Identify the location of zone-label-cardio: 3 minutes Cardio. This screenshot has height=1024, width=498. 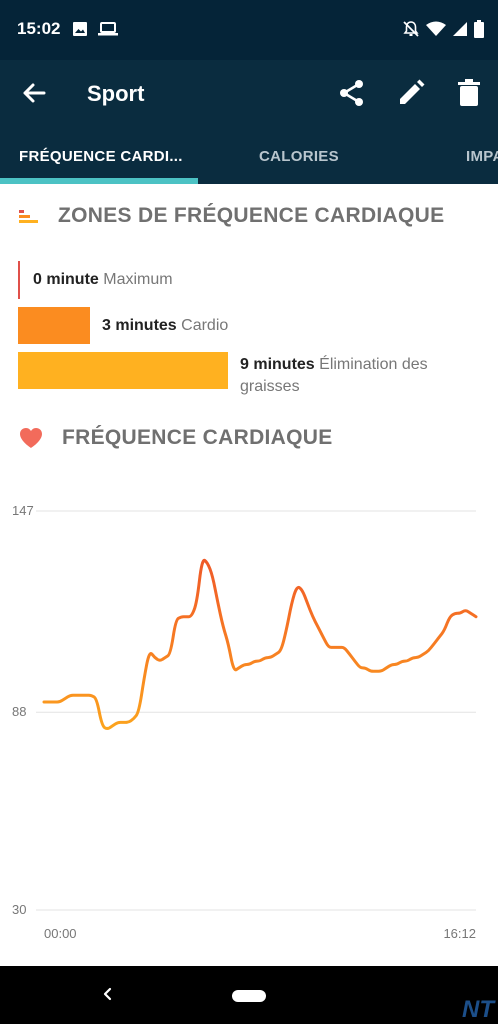
(165, 326).